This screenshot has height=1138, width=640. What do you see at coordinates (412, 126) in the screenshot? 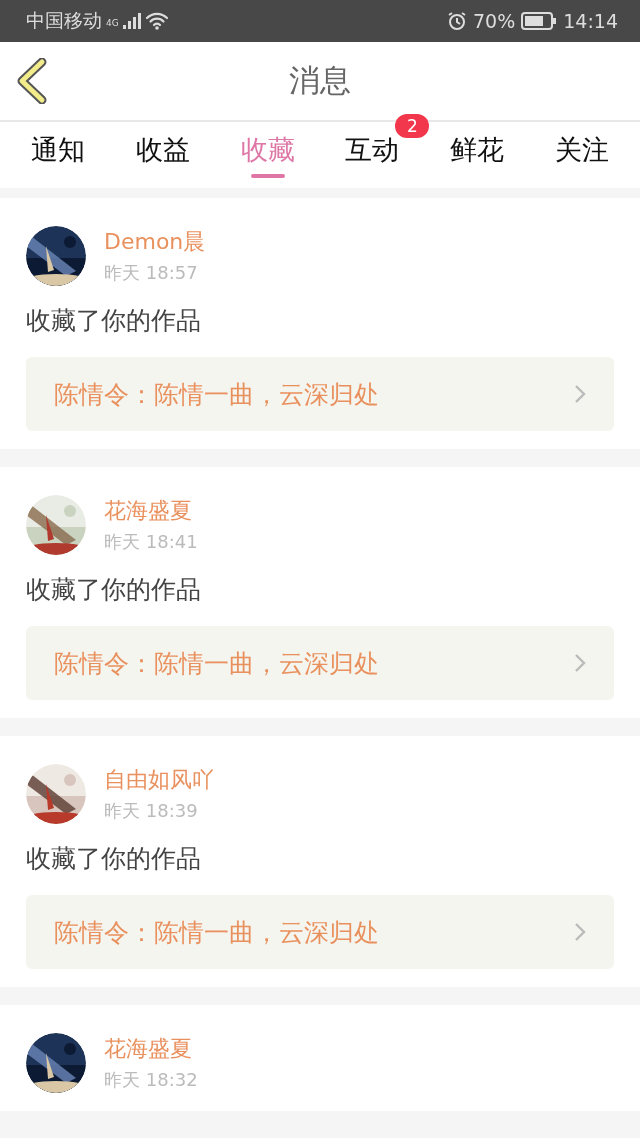
I see `unread-badge: 2` at bounding box center [412, 126].